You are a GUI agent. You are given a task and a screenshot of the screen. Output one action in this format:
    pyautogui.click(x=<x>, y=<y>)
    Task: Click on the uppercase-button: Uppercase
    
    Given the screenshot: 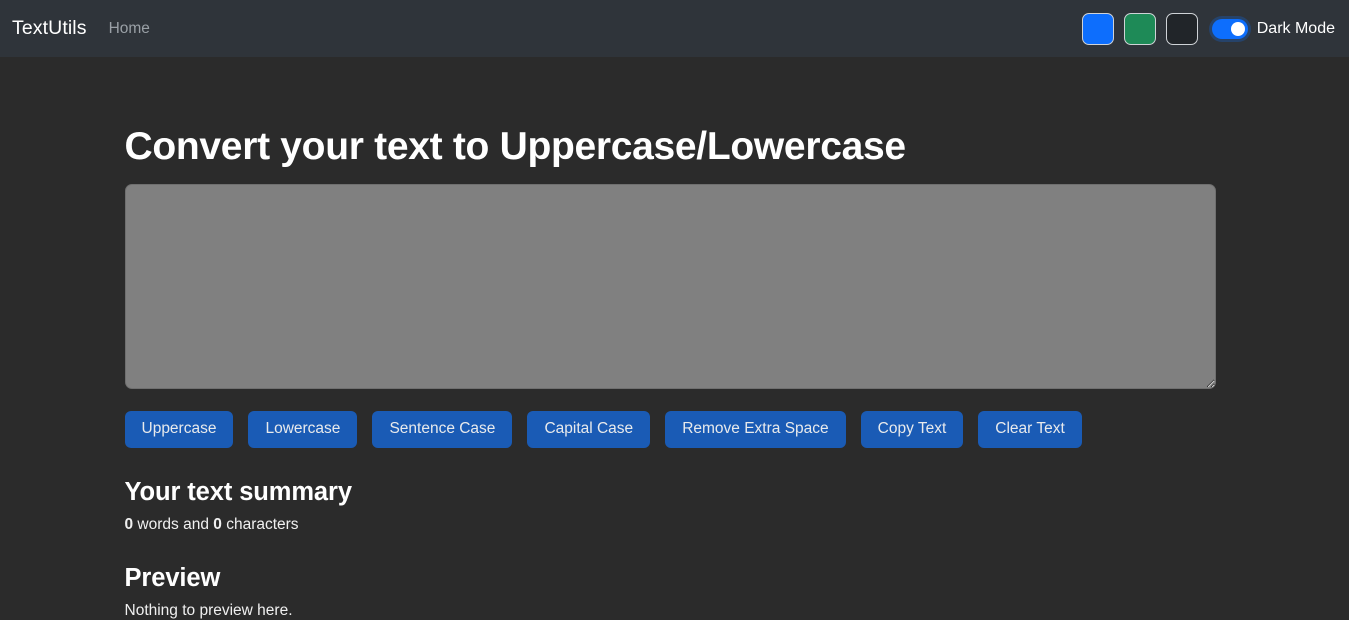 What is the action you would take?
    pyautogui.click(x=179, y=429)
    